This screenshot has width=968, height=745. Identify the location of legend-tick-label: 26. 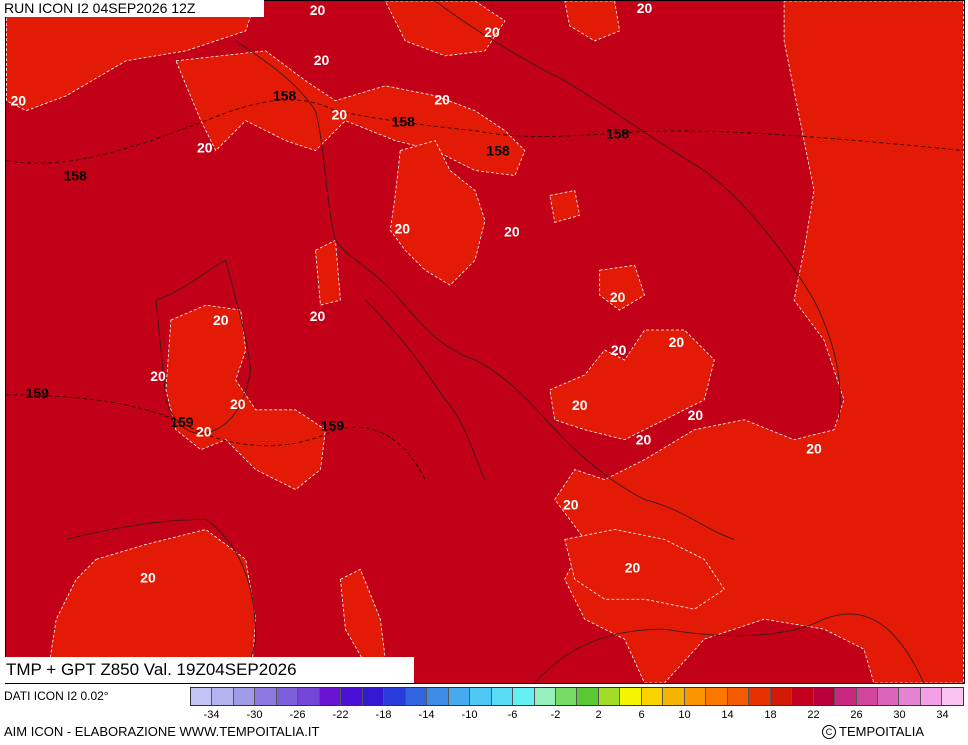
(856, 715).